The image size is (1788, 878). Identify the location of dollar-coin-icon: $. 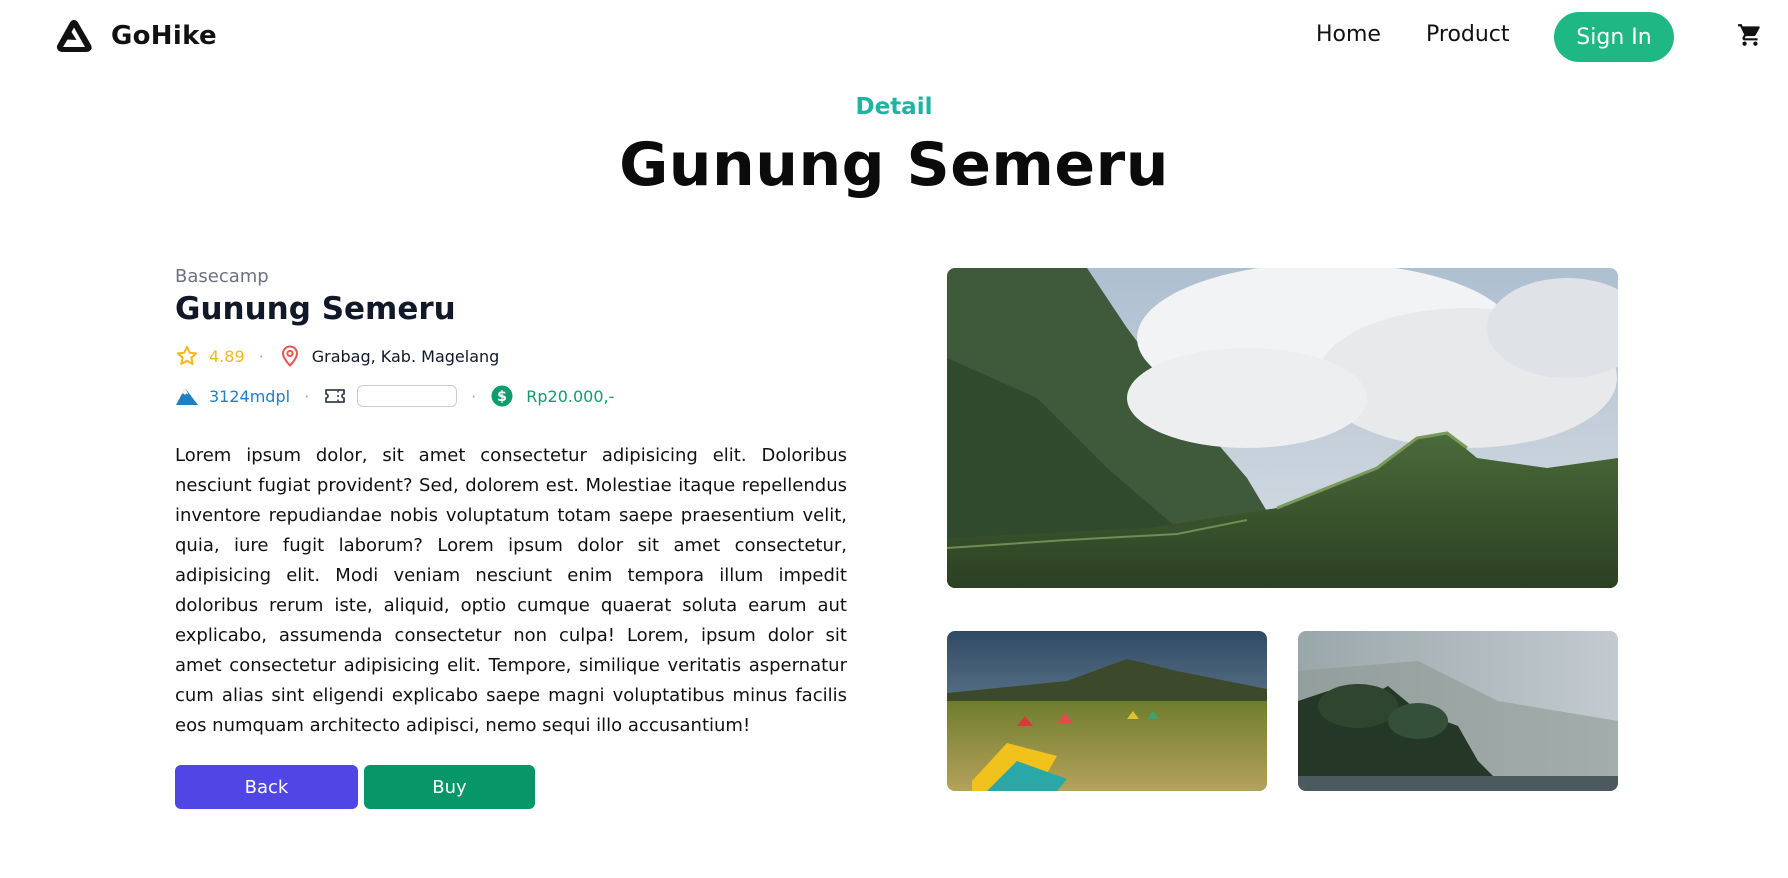
(502, 396).